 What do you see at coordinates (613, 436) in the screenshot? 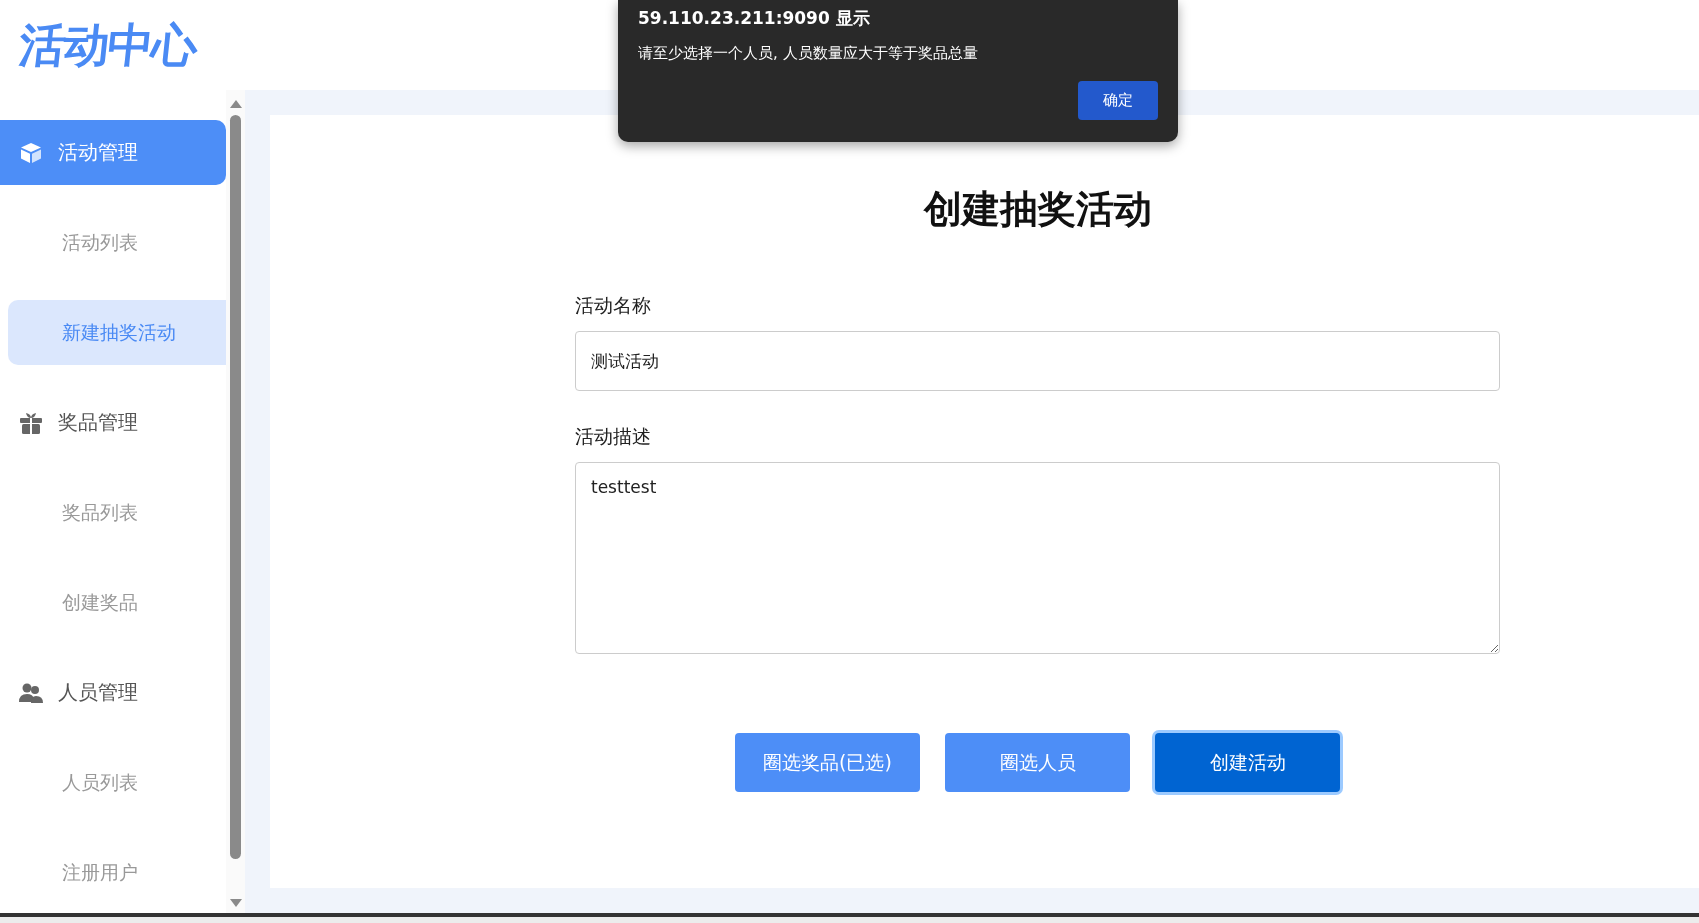
I see `field-label: 活动描述` at bounding box center [613, 436].